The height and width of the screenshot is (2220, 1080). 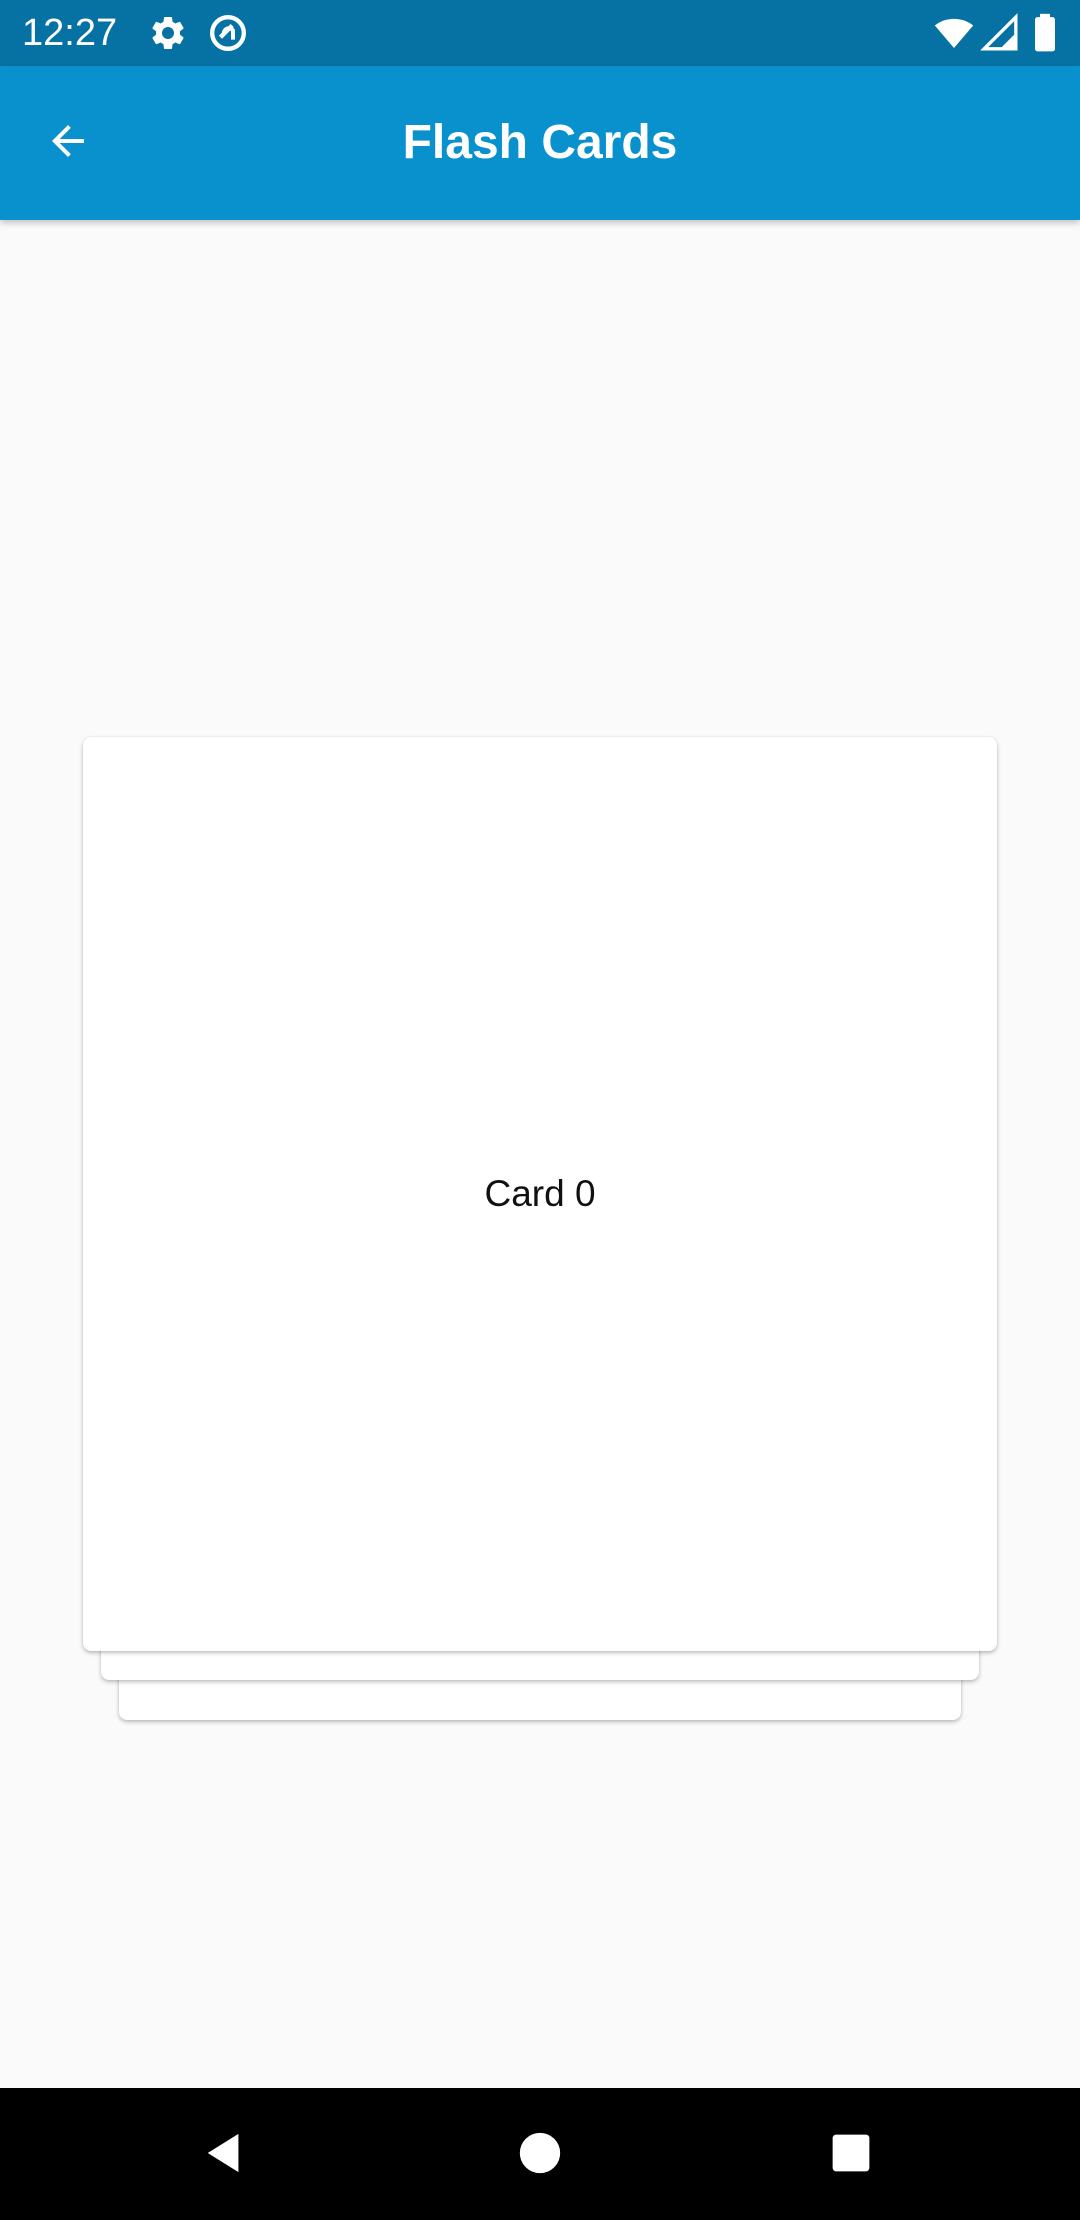 I want to click on settings-icon, so click(x=168, y=33).